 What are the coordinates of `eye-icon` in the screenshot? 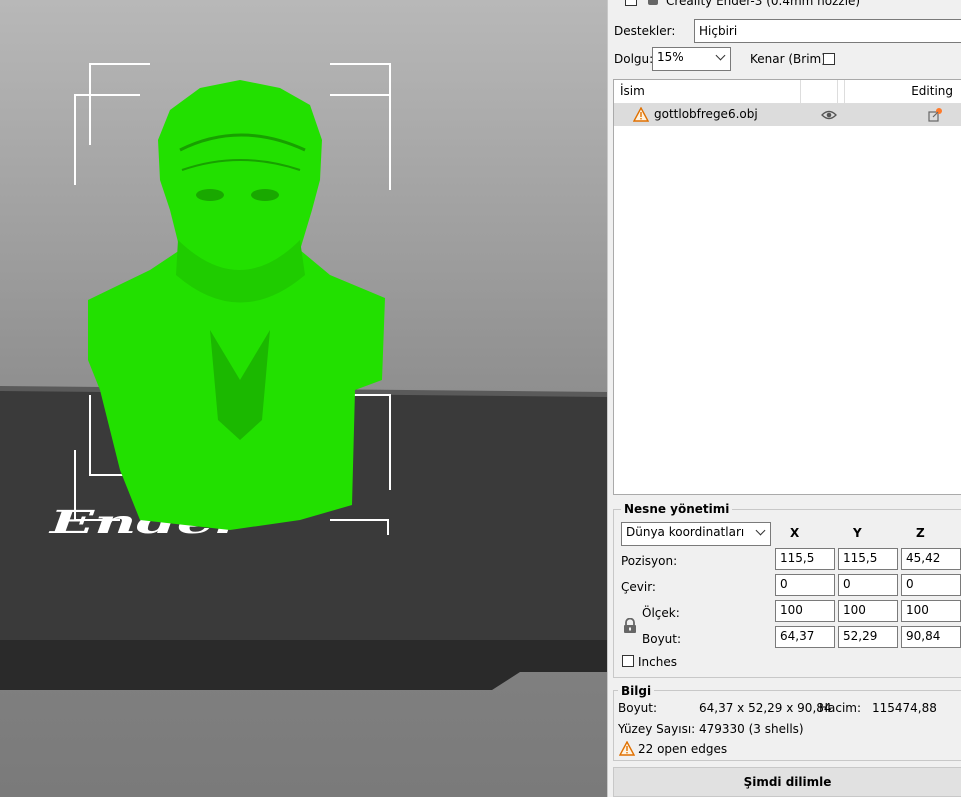 It's located at (829, 115).